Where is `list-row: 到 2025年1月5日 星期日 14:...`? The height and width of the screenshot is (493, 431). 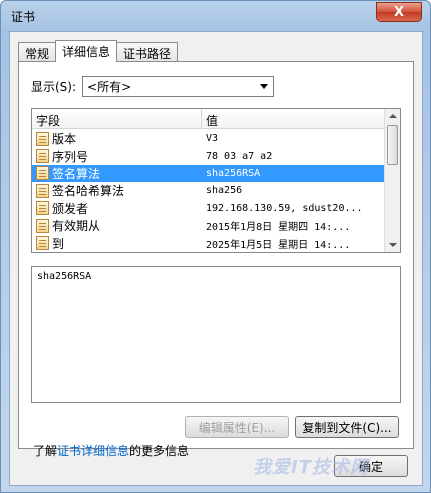 list-row: 到 2025年1月5日 星期日 14:... is located at coordinates (209, 242).